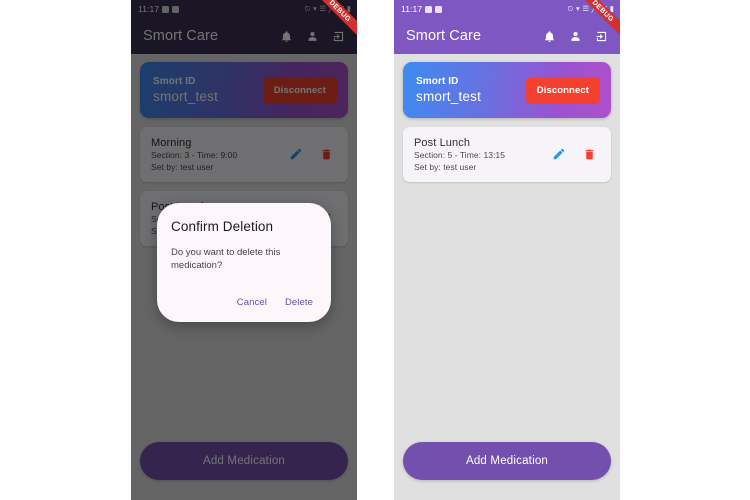 The image size is (750, 500). I want to click on bottom-action-bar: Add Medication, so click(507, 471).